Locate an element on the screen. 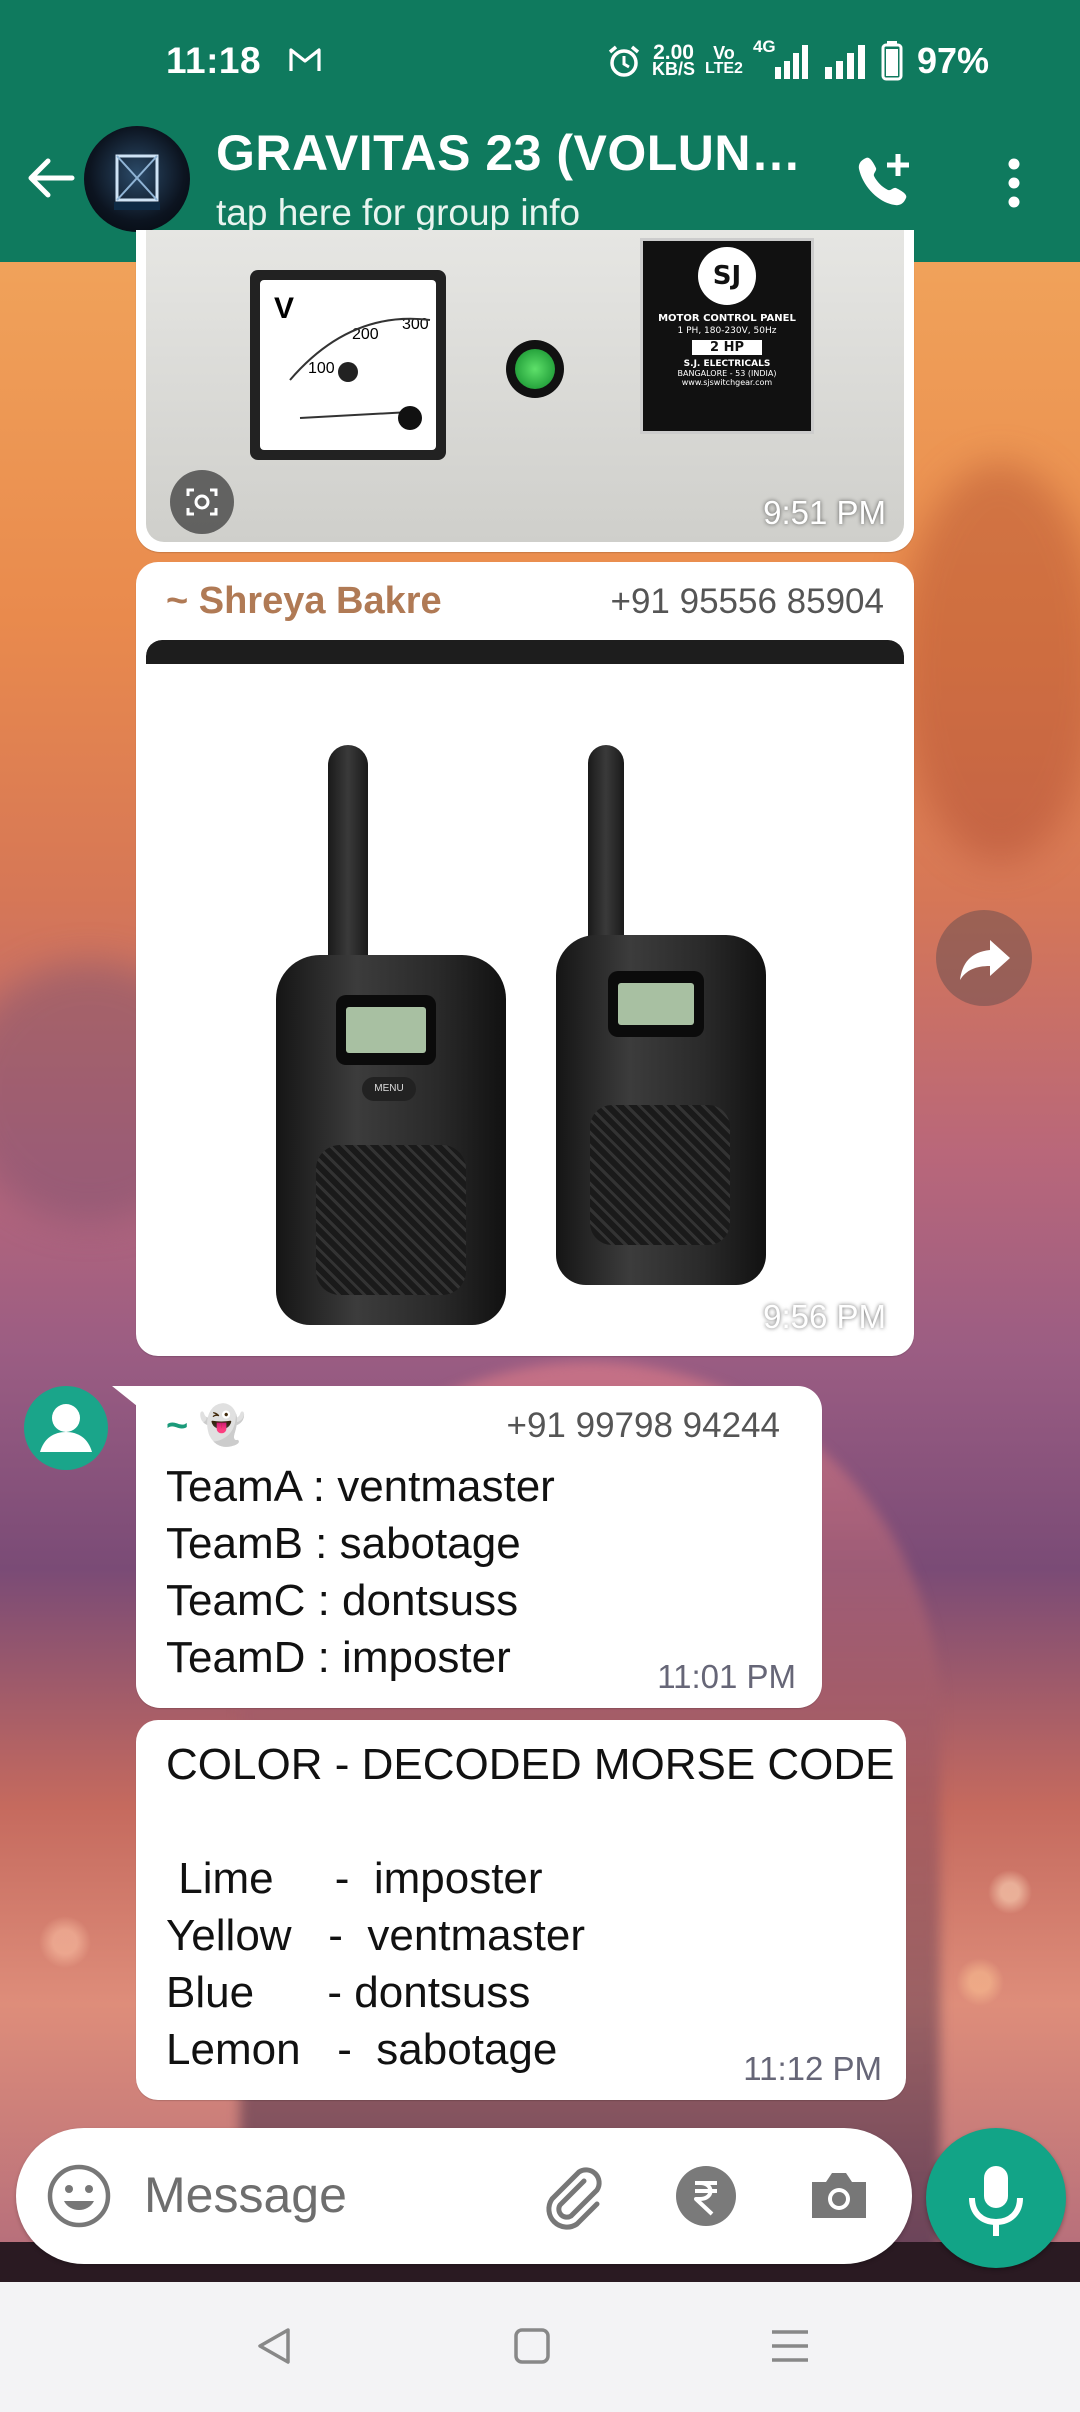 The image size is (1080, 2412). battery-percent: 97% is located at coordinates (953, 60).